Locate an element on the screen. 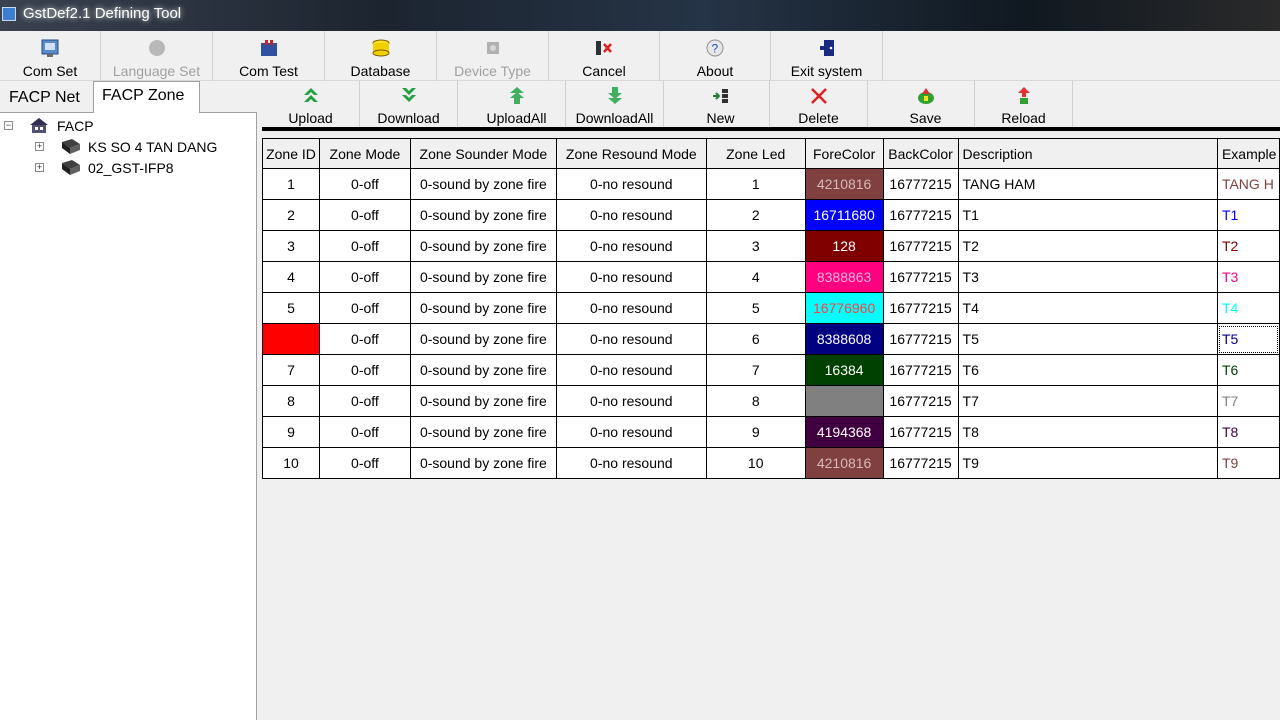 The image size is (1280, 720). zone-led-cell: 7 is located at coordinates (755, 370).